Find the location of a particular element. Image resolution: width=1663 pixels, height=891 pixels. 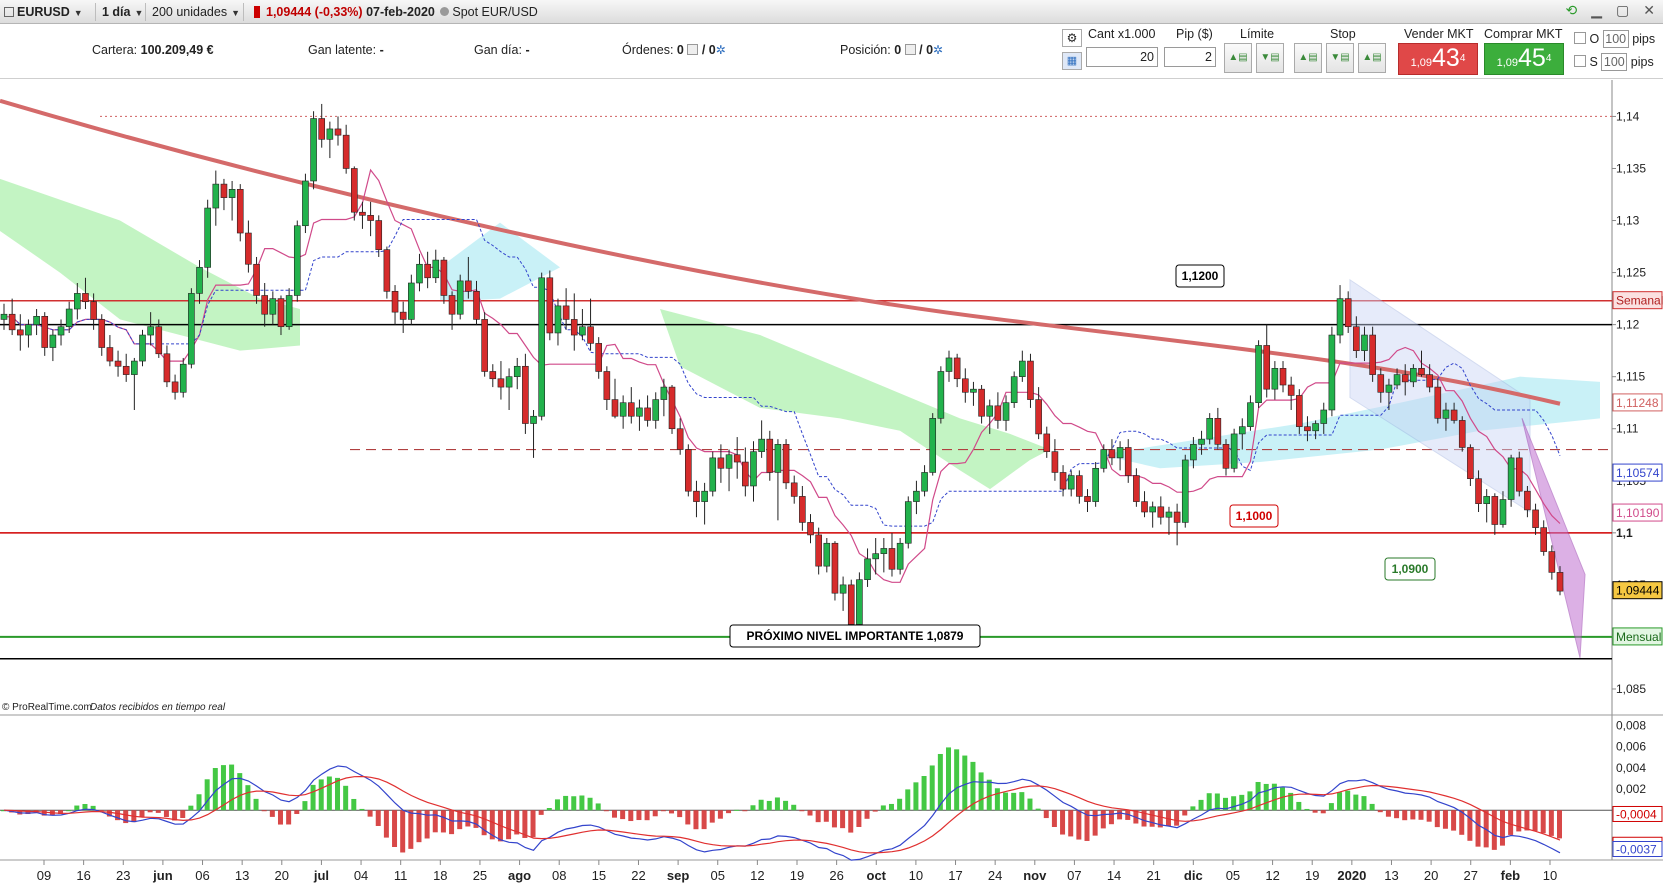

refresh-icon: ⟲ is located at coordinates (1572, 10).